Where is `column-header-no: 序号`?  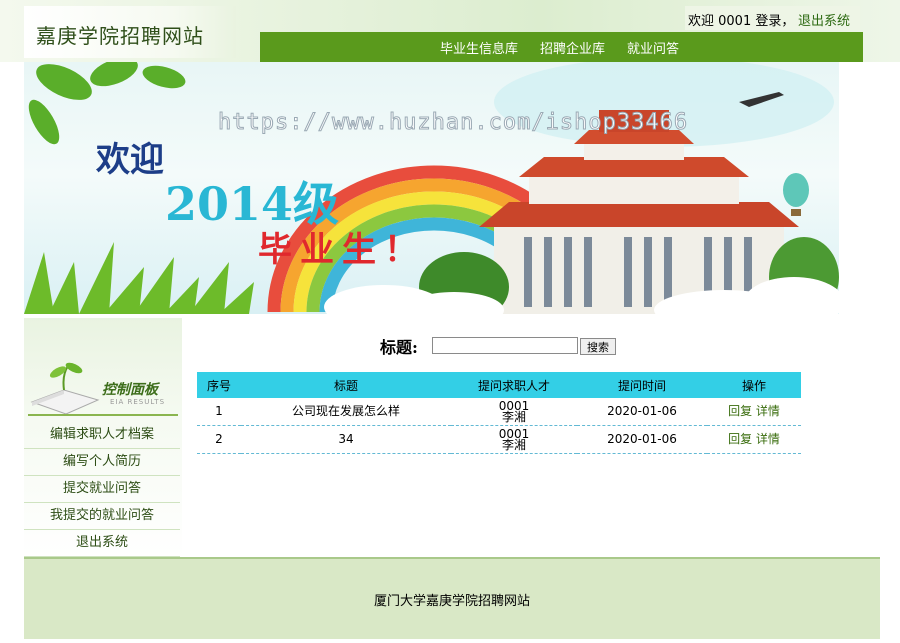
column-header-no: 序号 is located at coordinates (219, 385).